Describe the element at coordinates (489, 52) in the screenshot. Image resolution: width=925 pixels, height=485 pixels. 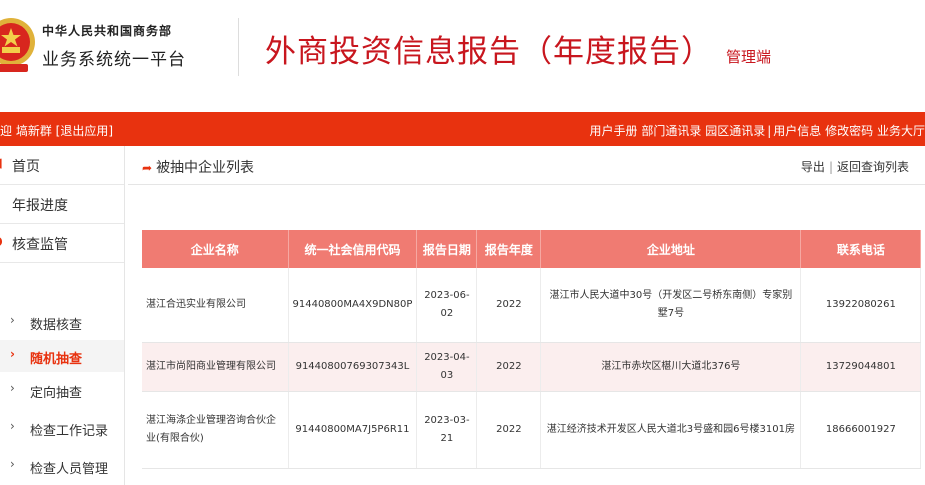
I see `page-title: 外商投资信息报告（年度报告）` at that location.